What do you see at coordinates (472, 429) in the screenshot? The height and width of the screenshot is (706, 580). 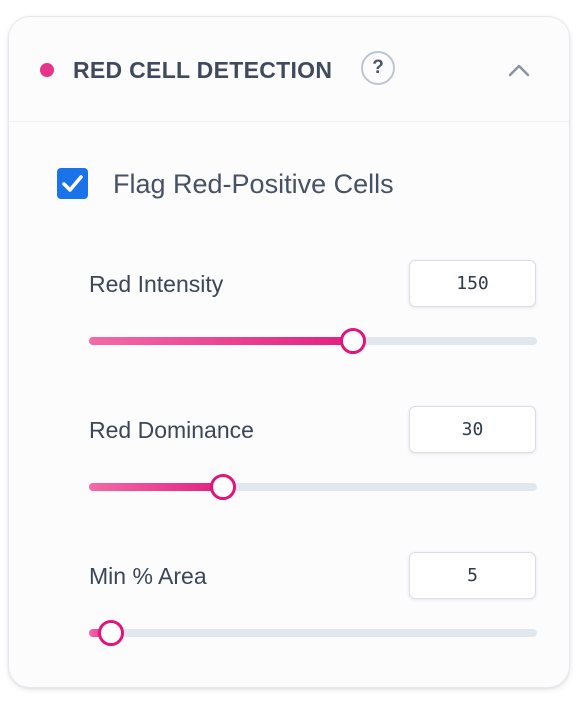 I see `red-dominance-input: 30` at bounding box center [472, 429].